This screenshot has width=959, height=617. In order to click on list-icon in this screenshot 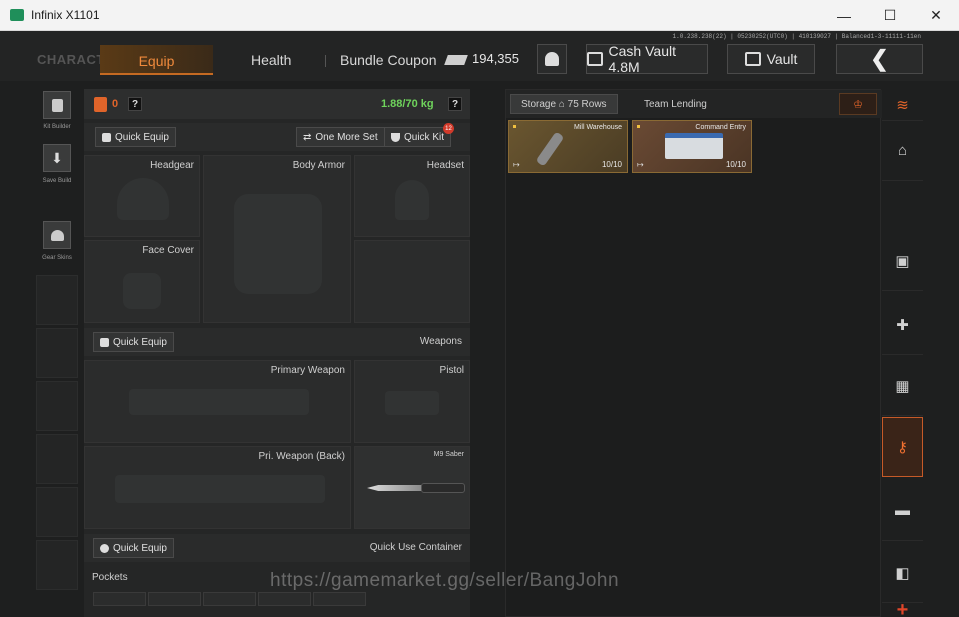, I will do `click(104, 342)`.